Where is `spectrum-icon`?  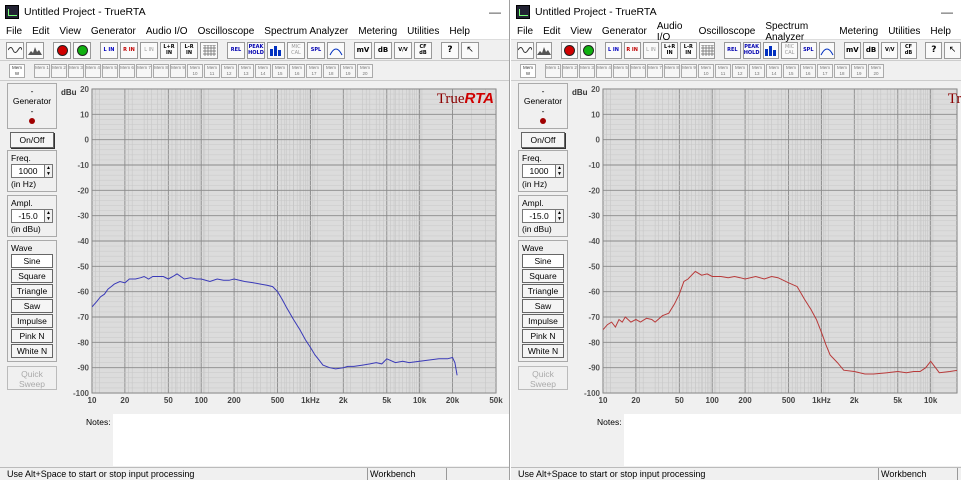
spectrum-icon is located at coordinates (35, 50).